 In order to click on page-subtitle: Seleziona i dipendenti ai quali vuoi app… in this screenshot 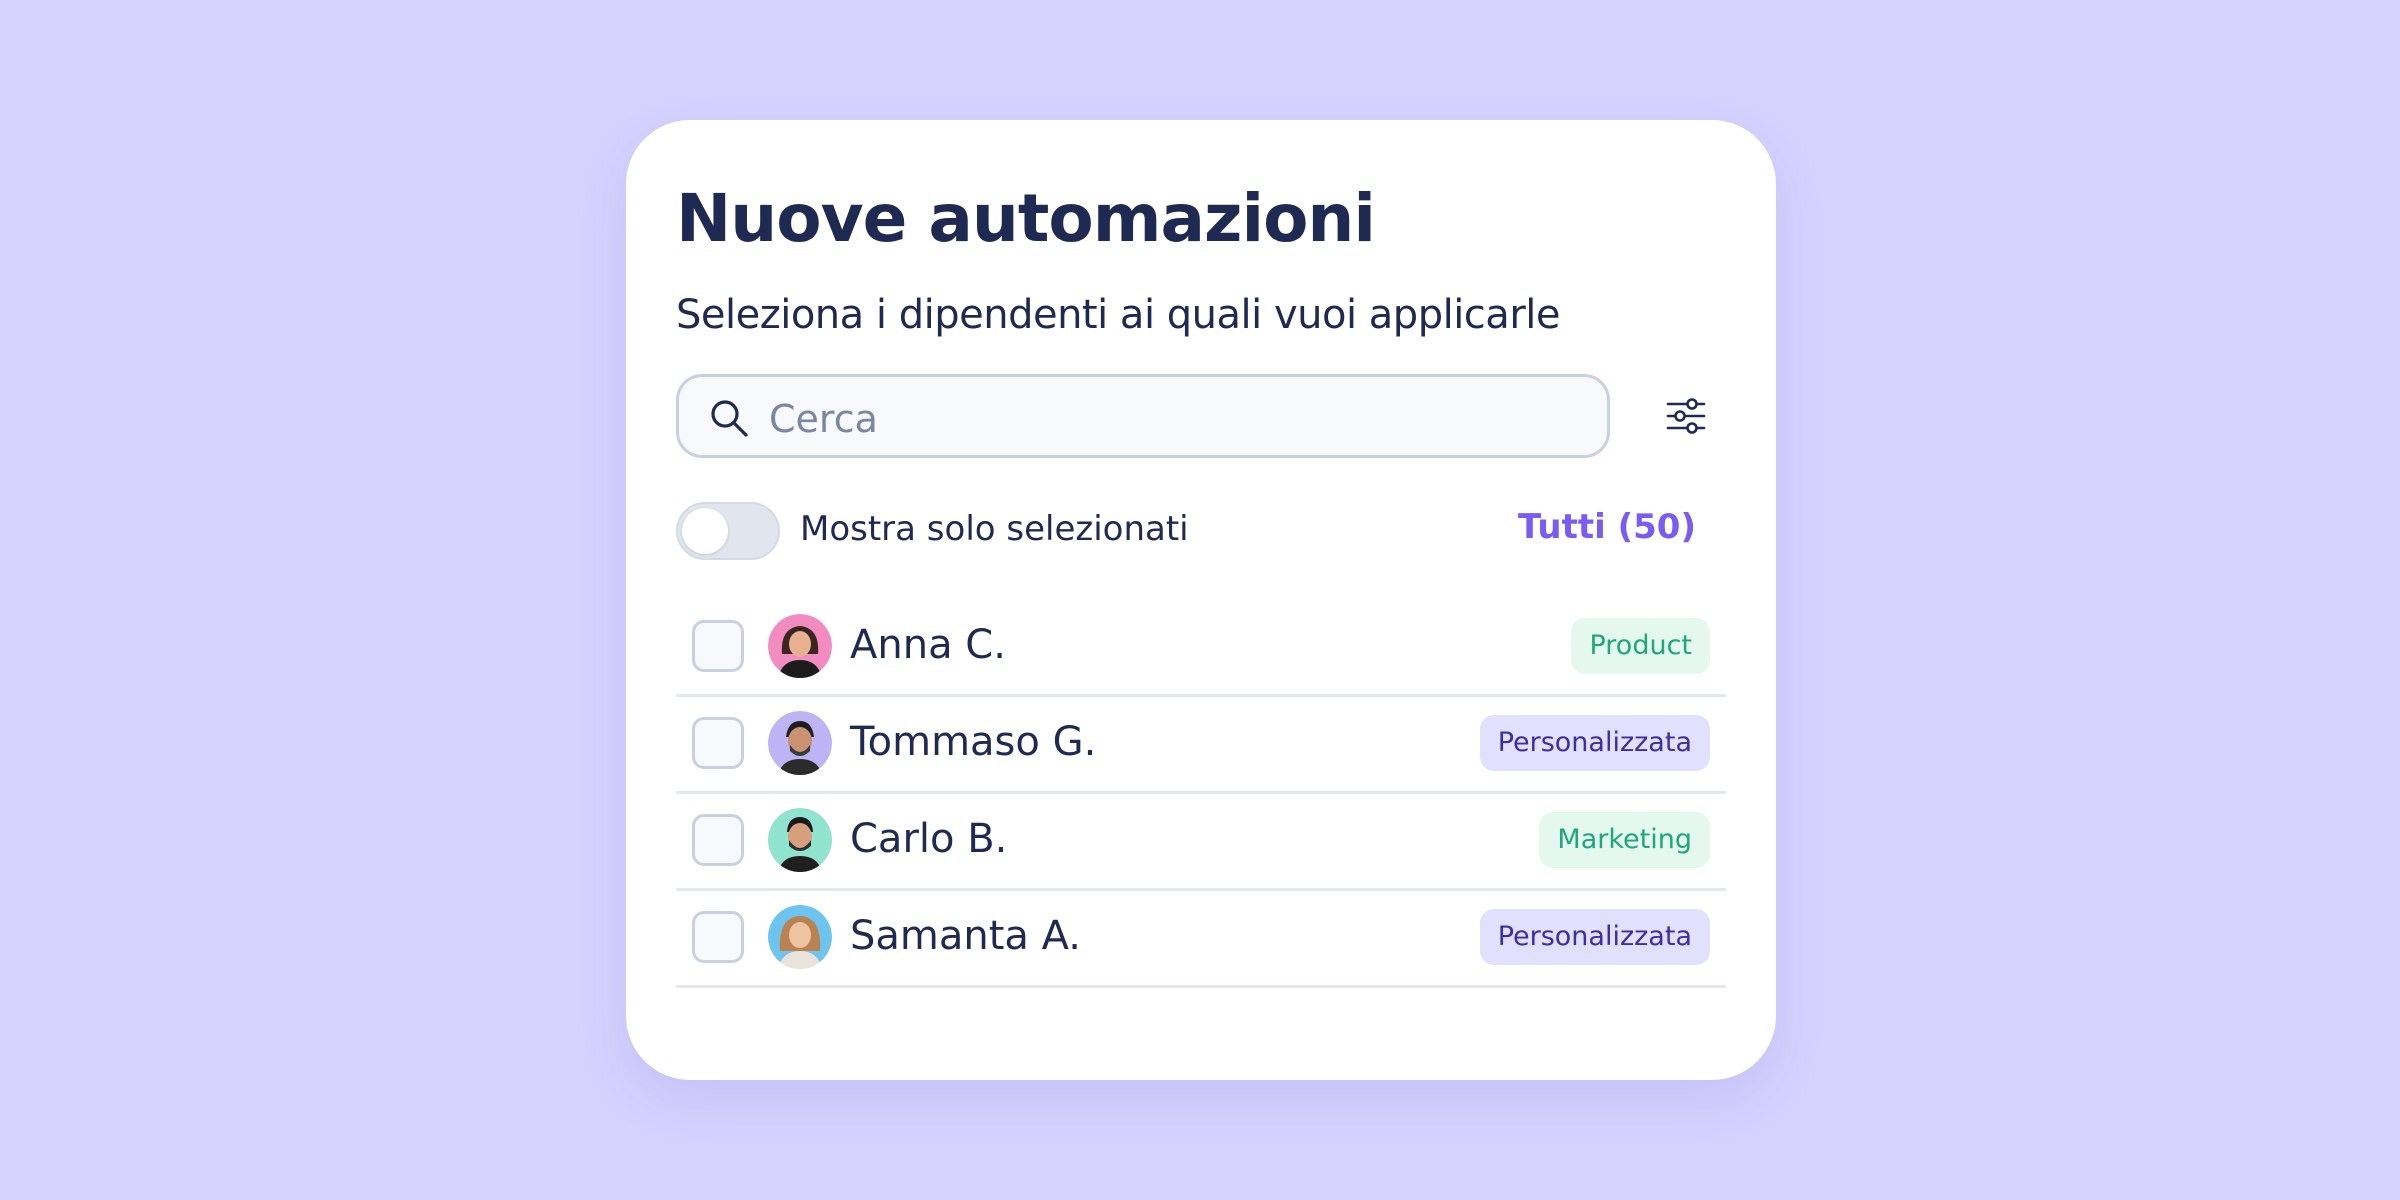, I will do `click(1118, 315)`.